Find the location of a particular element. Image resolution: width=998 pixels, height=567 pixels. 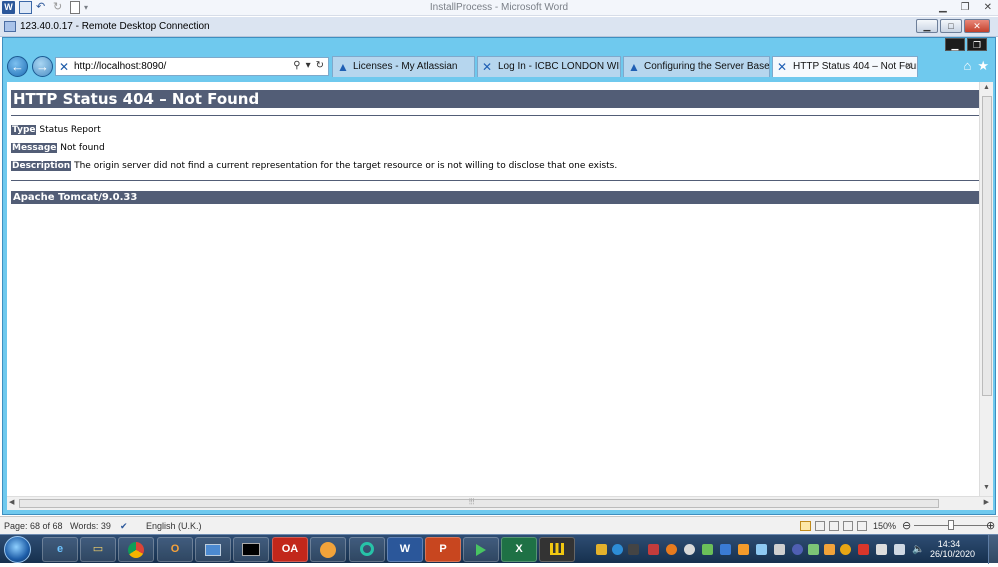

address-url: http://localhost:8090/ is located at coordinates (120, 66).